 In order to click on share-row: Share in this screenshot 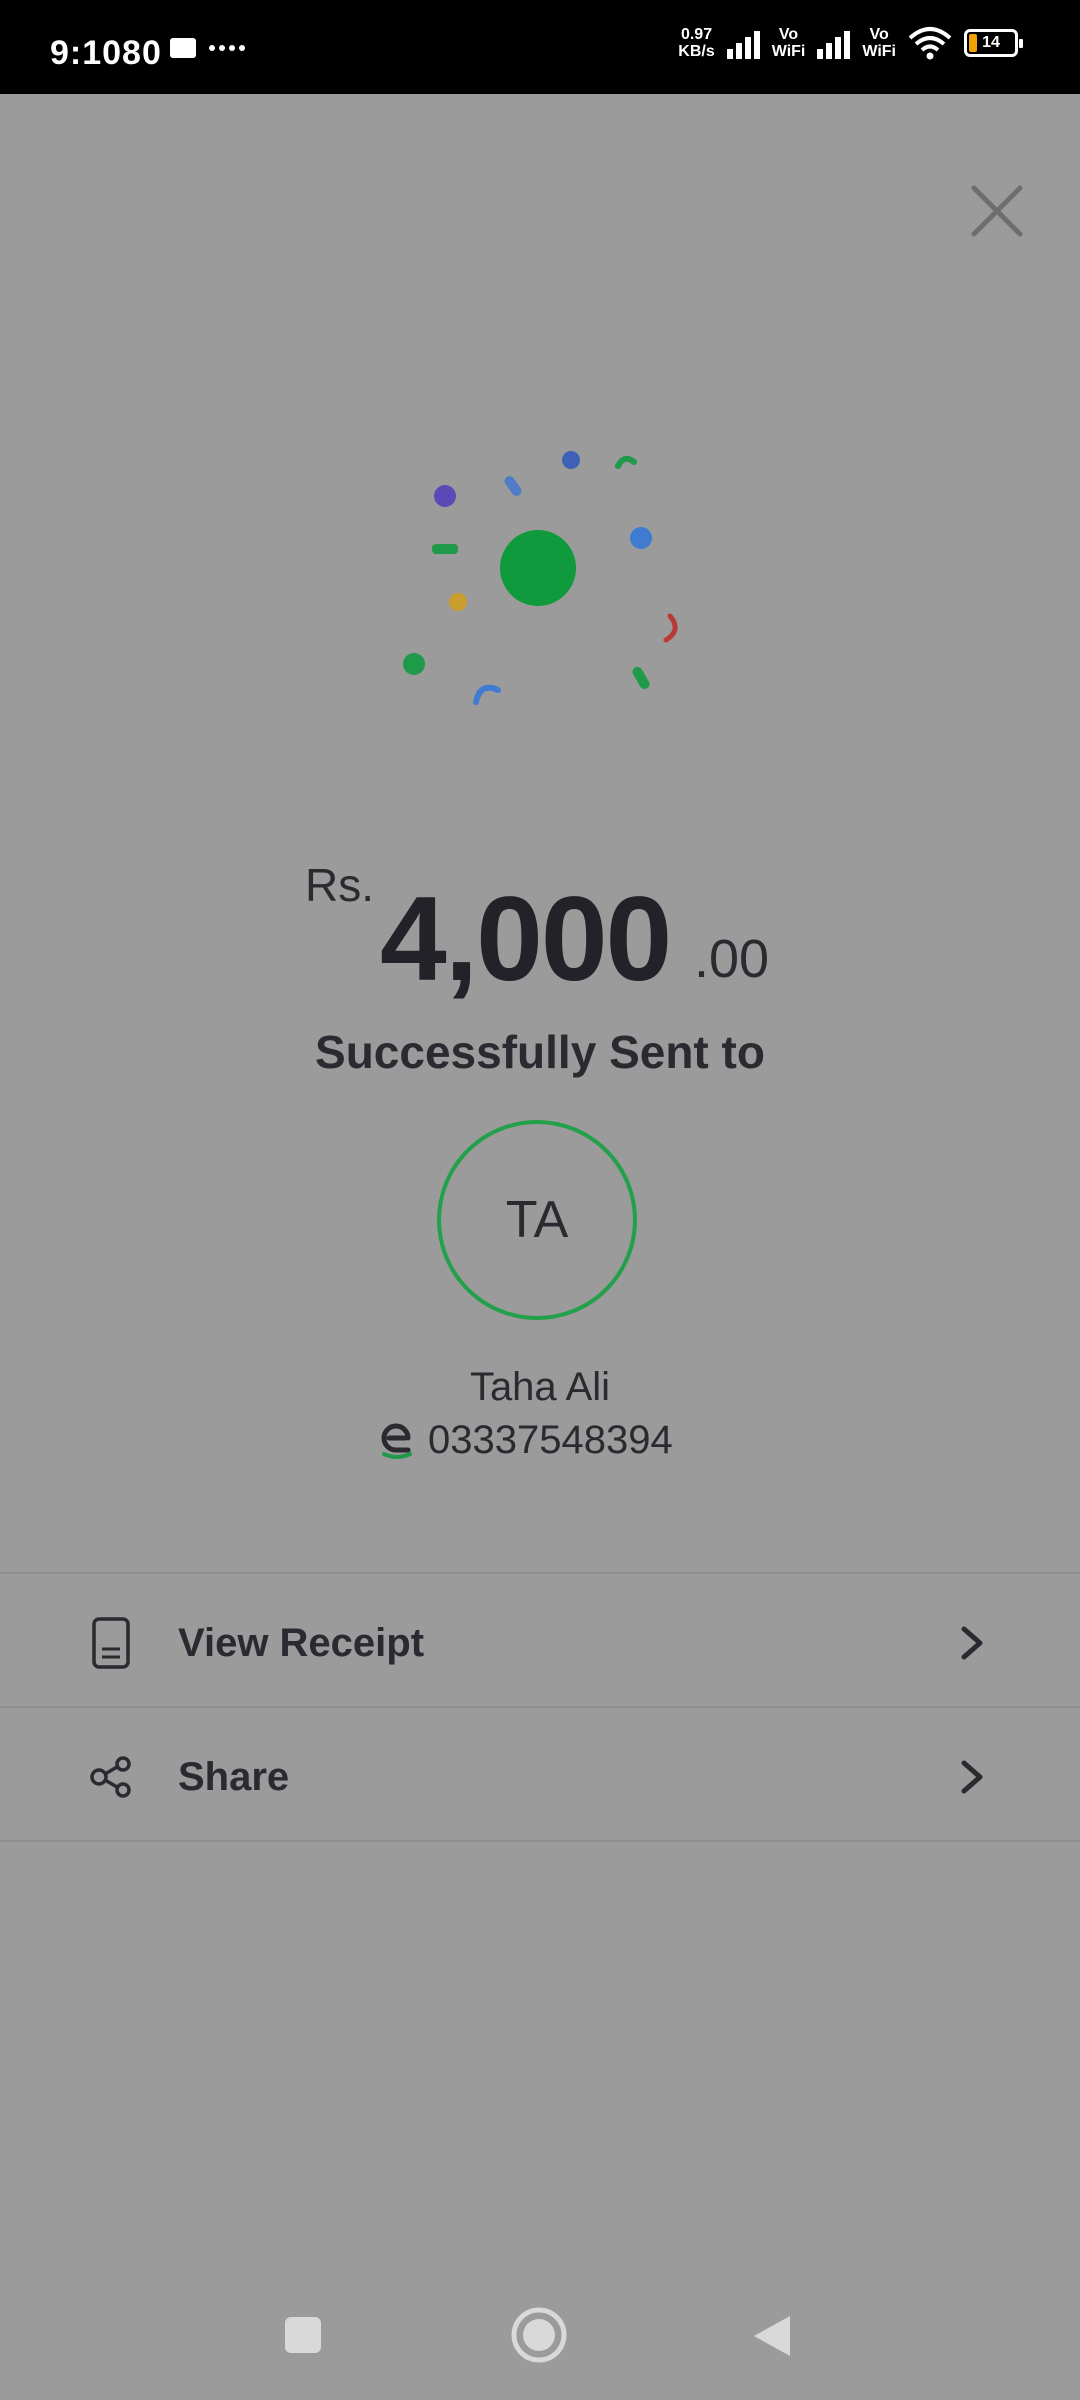, I will do `click(540, 1777)`.